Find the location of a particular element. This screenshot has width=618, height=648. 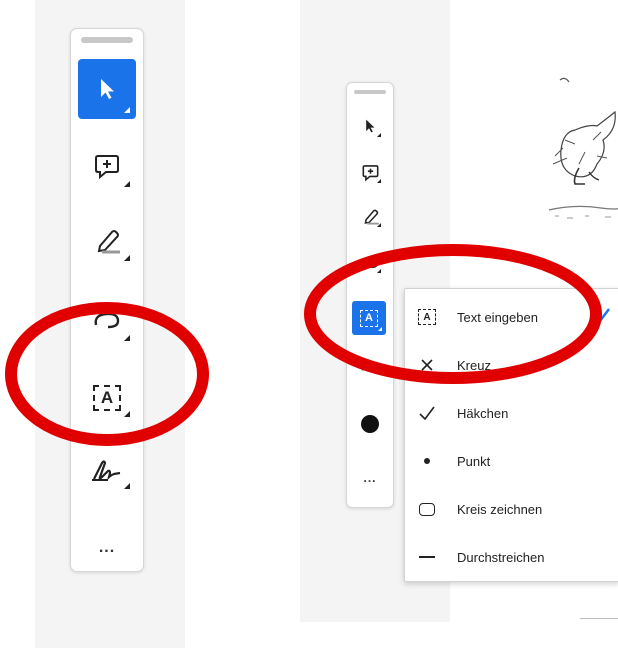

annotation-ellipse-left is located at coordinates (107, 374).